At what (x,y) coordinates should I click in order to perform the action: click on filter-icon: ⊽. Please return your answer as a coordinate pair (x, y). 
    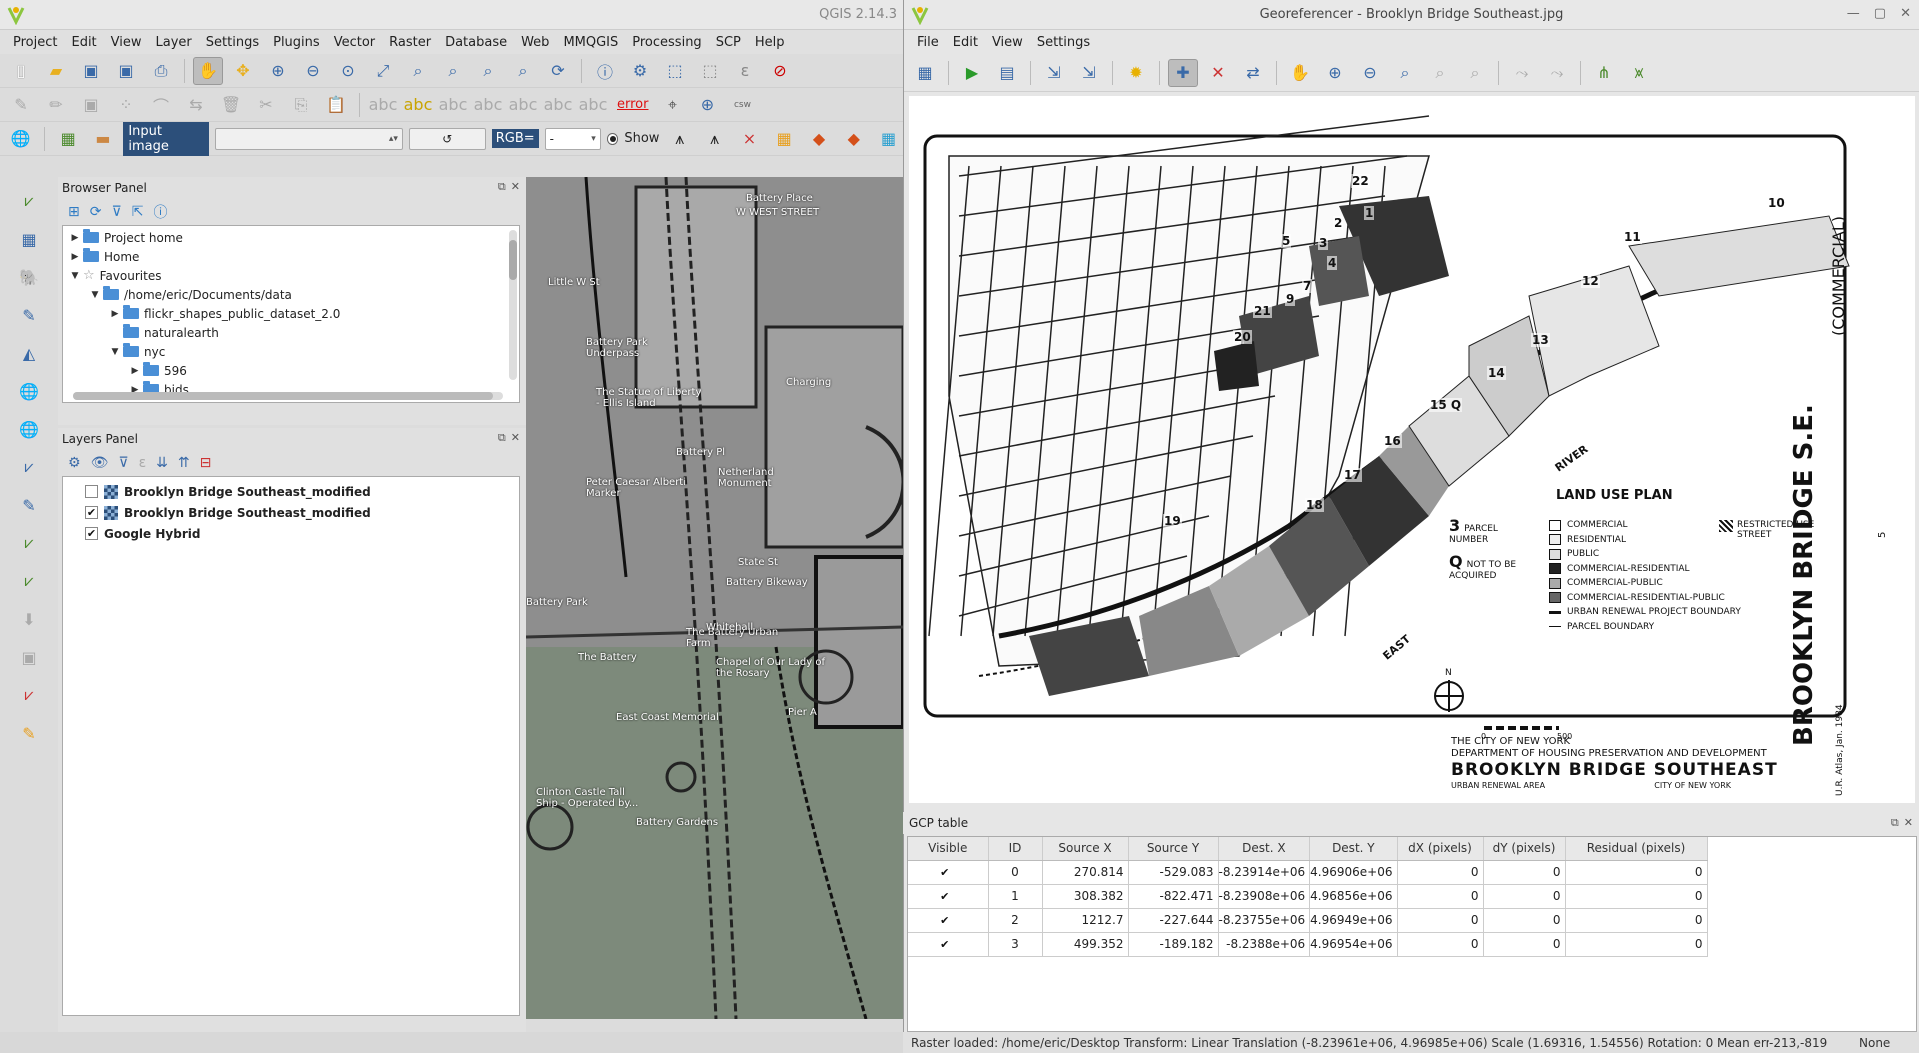
    Looking at the image, I should click on (116, 212).